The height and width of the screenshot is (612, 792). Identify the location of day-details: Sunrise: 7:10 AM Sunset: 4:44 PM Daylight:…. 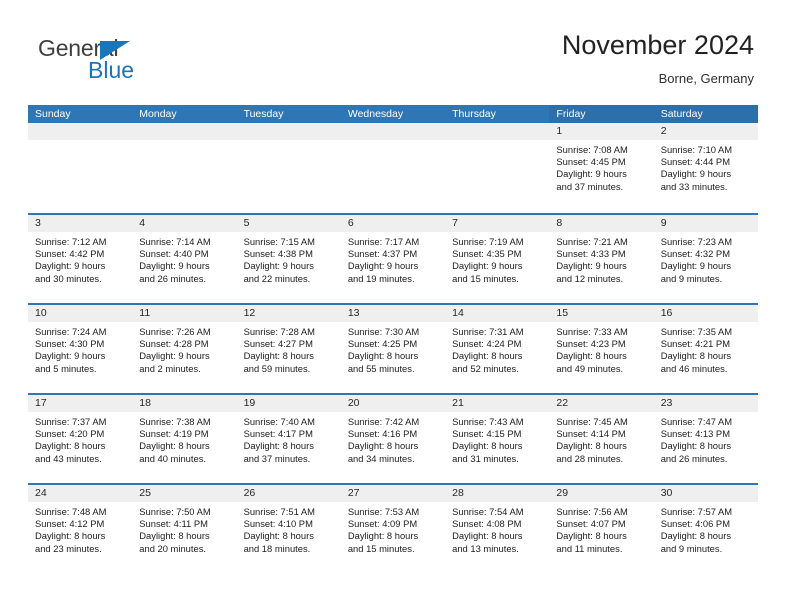
(706, 166).